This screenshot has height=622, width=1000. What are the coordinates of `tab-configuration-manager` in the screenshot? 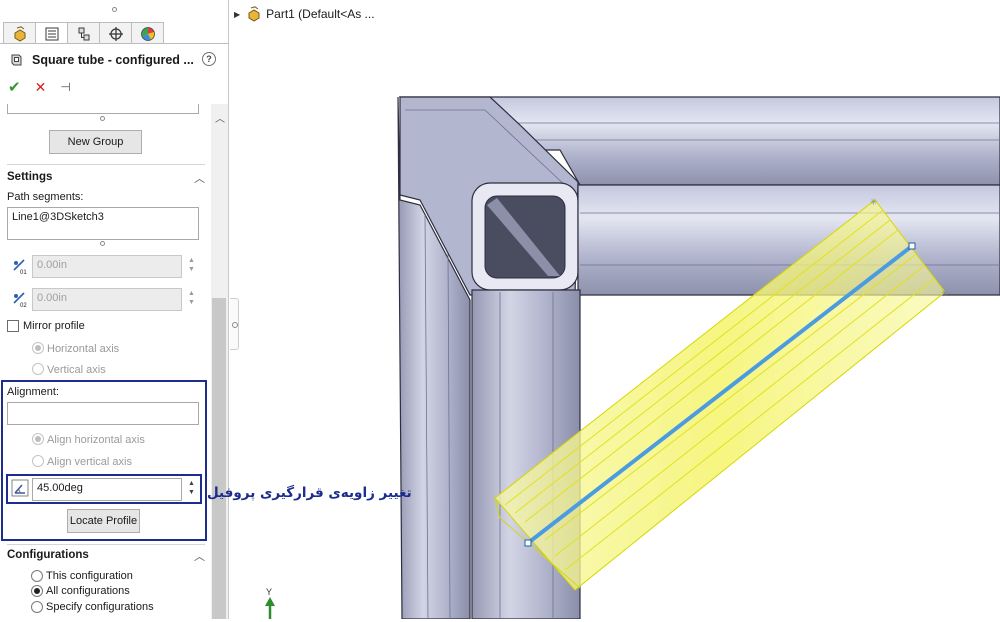 It's located at (83, 33).